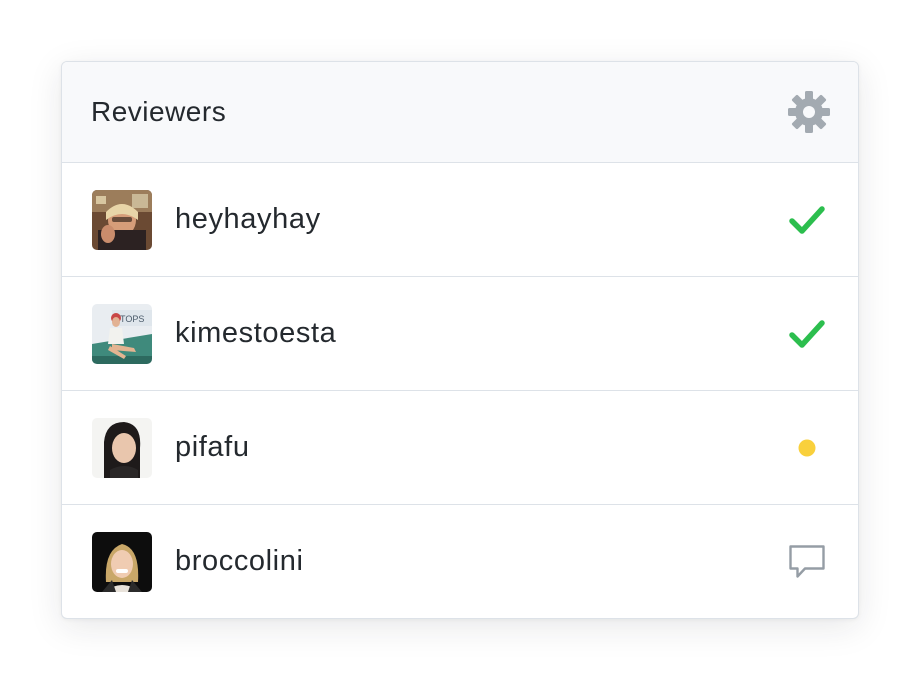 This screenshot has width=920, height=680. Describe the element at coordinates (480, 333) in the screenshot. I see `reviewer-name: kimestoesta` at that location.